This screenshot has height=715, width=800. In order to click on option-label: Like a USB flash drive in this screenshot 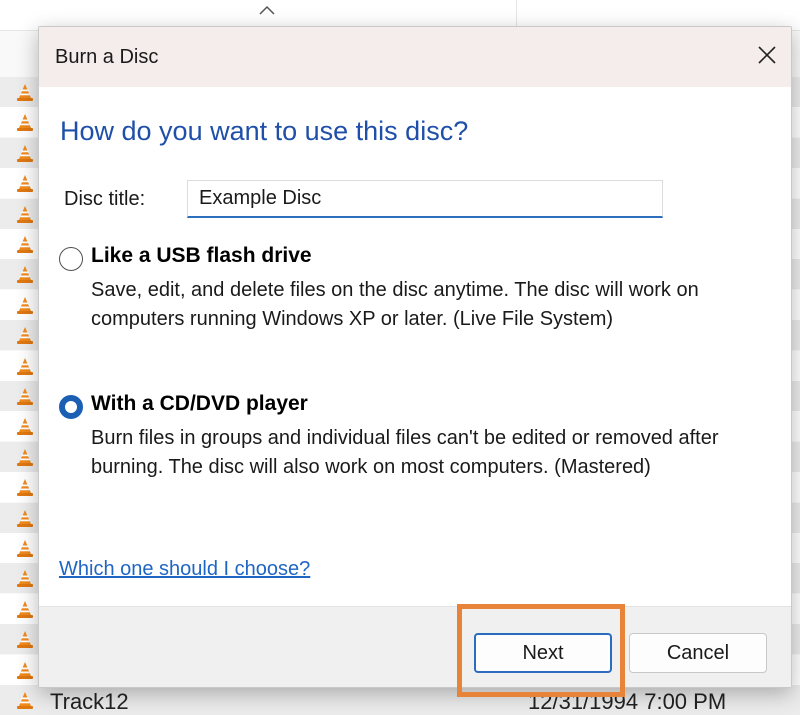, I will do `click(201, 256)`.